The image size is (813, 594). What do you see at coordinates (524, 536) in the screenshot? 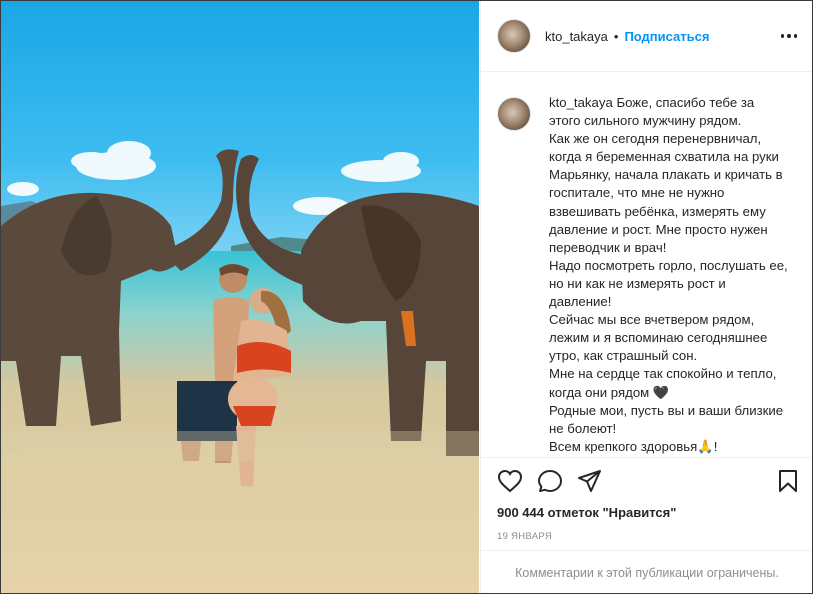
I see `post-date: 19 ЯНВАРЯ` at bounding box center [524, 536].